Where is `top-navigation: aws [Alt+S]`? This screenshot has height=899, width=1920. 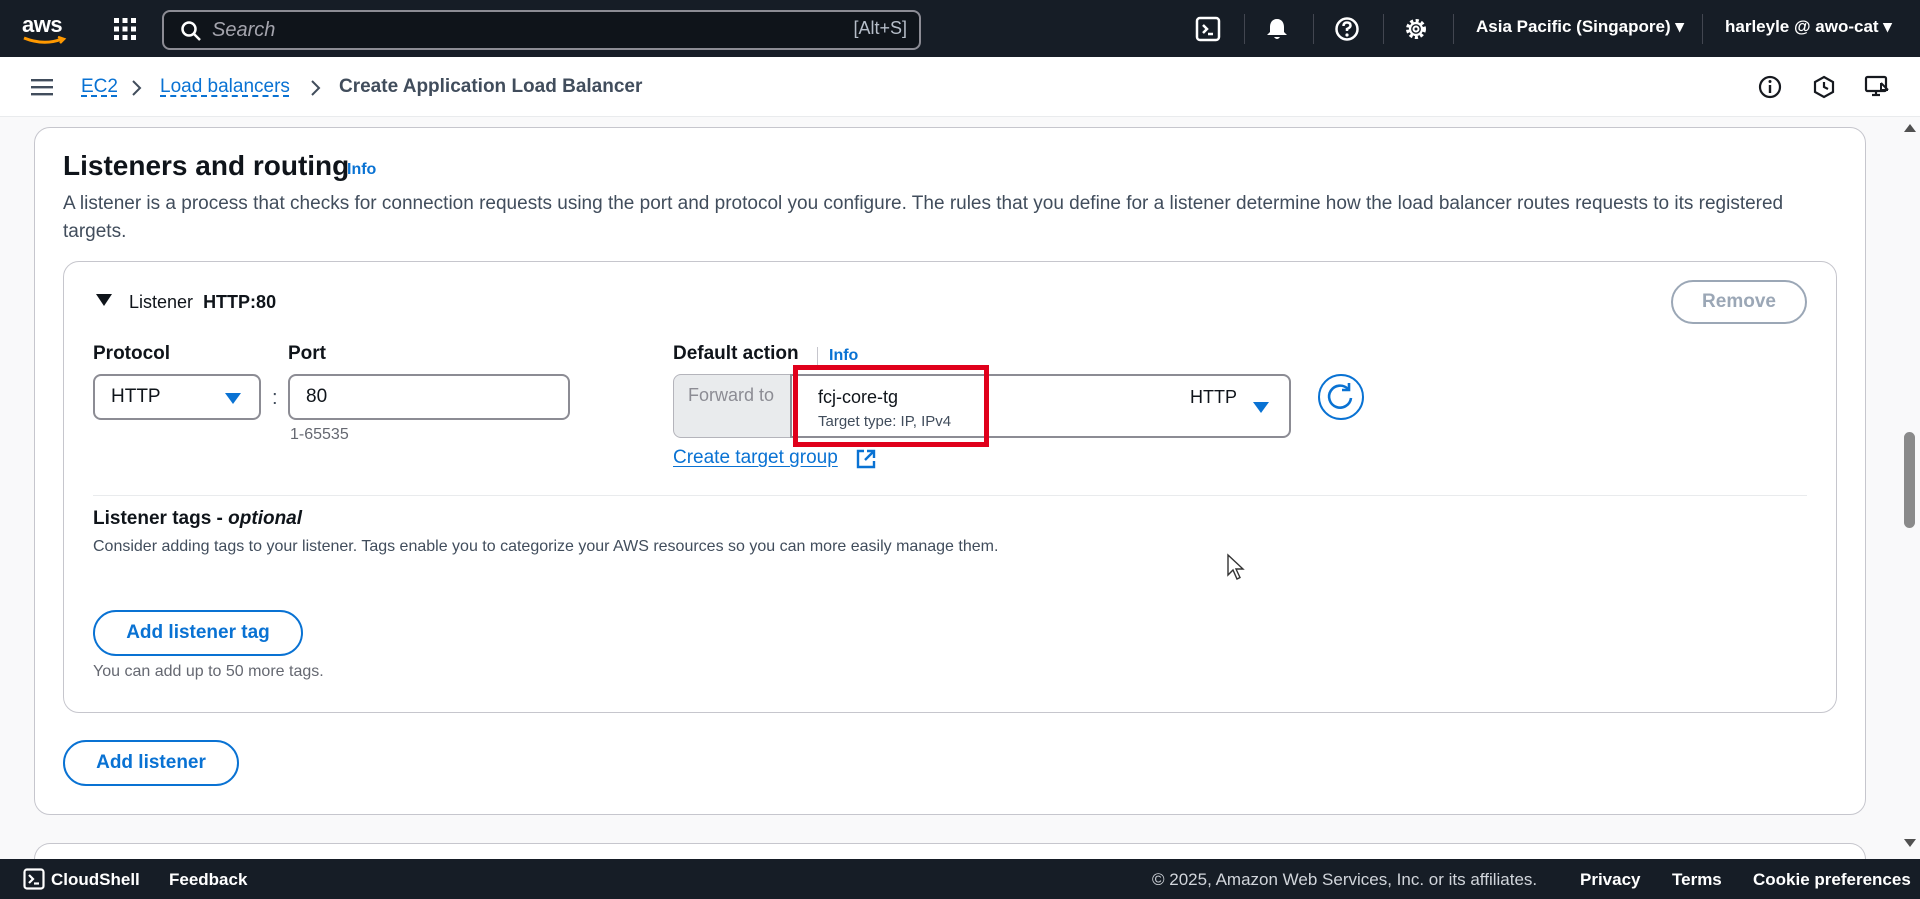
top-navigation: aws [Alt+S] is located at coordinates (960, 28).